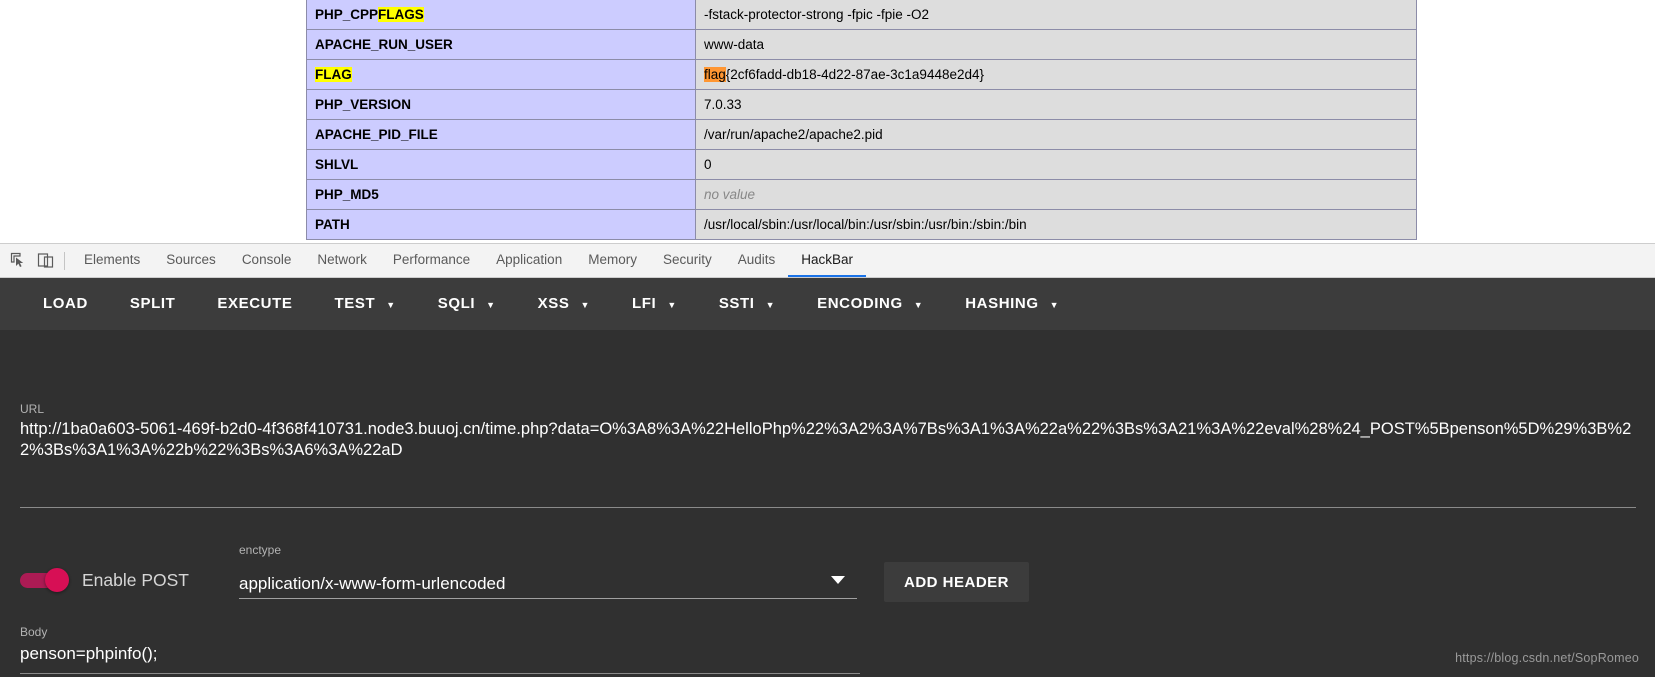 The height and width of the screenshot is (677, 1655). Describe the element at coordinates (501, 194) in the screenshot. I see `table-cell-variable: PHP_MD5` at that location.